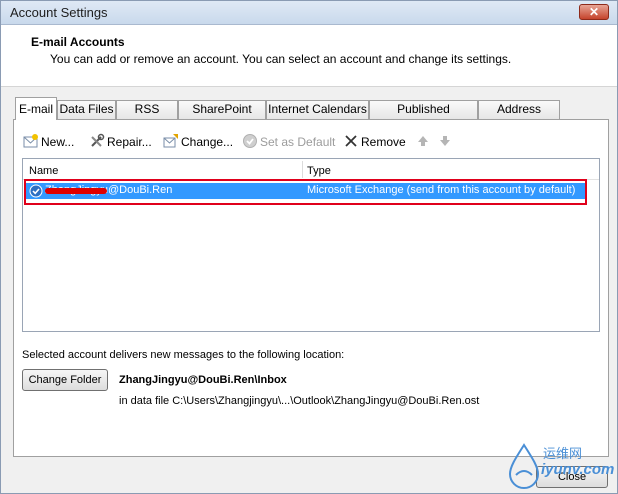 This screenshot has width=618, height=494. Describe the element at coordinates (222, 116) in the screenshot. I see `tab-sharepoint-lists: SharePoint Lists` at that location.